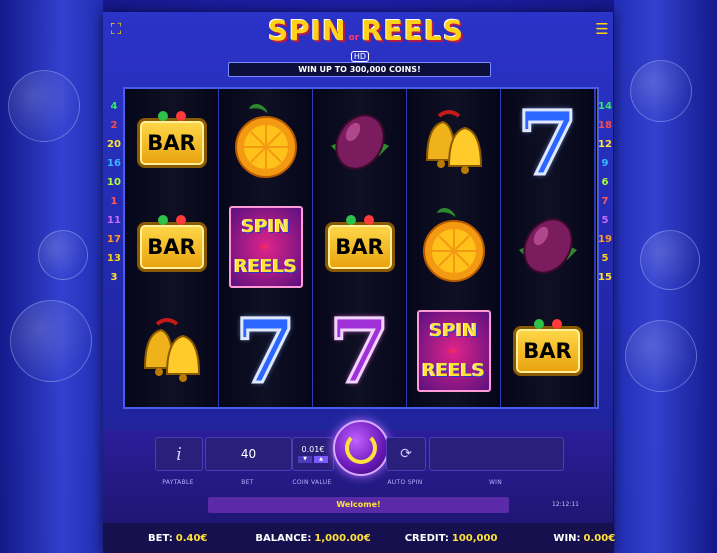 This screenshot has height=553, width=717. What do you see at coordinates (366, 38) in the screenshot?
I see `game-logo: SPIN orREELS HD` at bounding box center [366, 38].